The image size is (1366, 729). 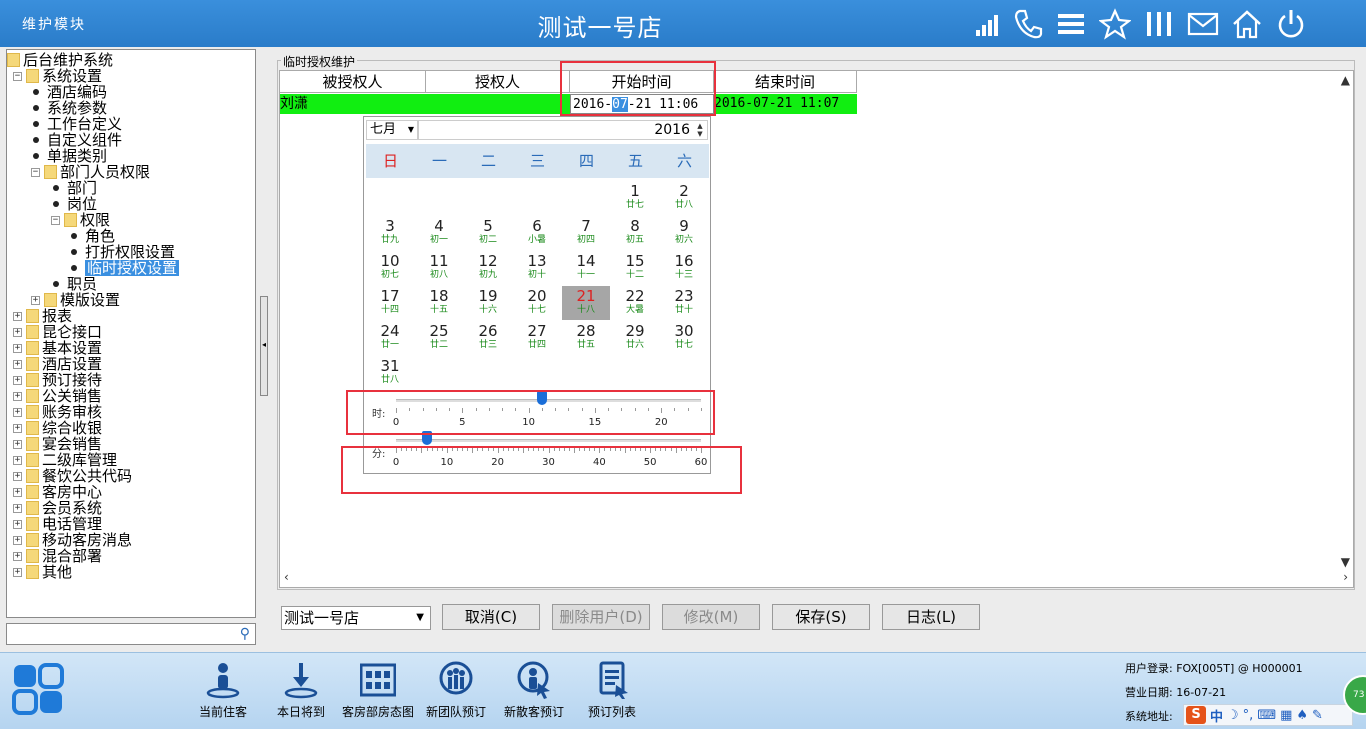 I want to click on tree-search-input: ⚲, so click(x=131, y=634).